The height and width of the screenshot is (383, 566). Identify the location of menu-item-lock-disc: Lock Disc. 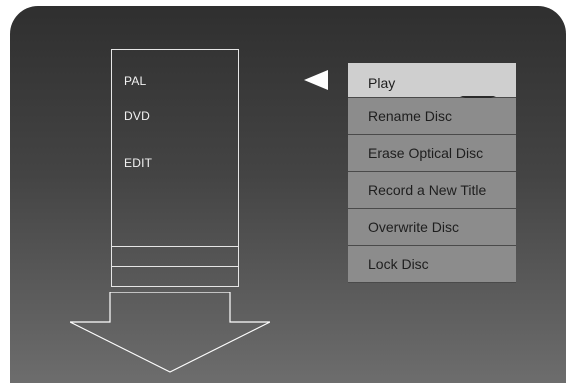
(432, 264).